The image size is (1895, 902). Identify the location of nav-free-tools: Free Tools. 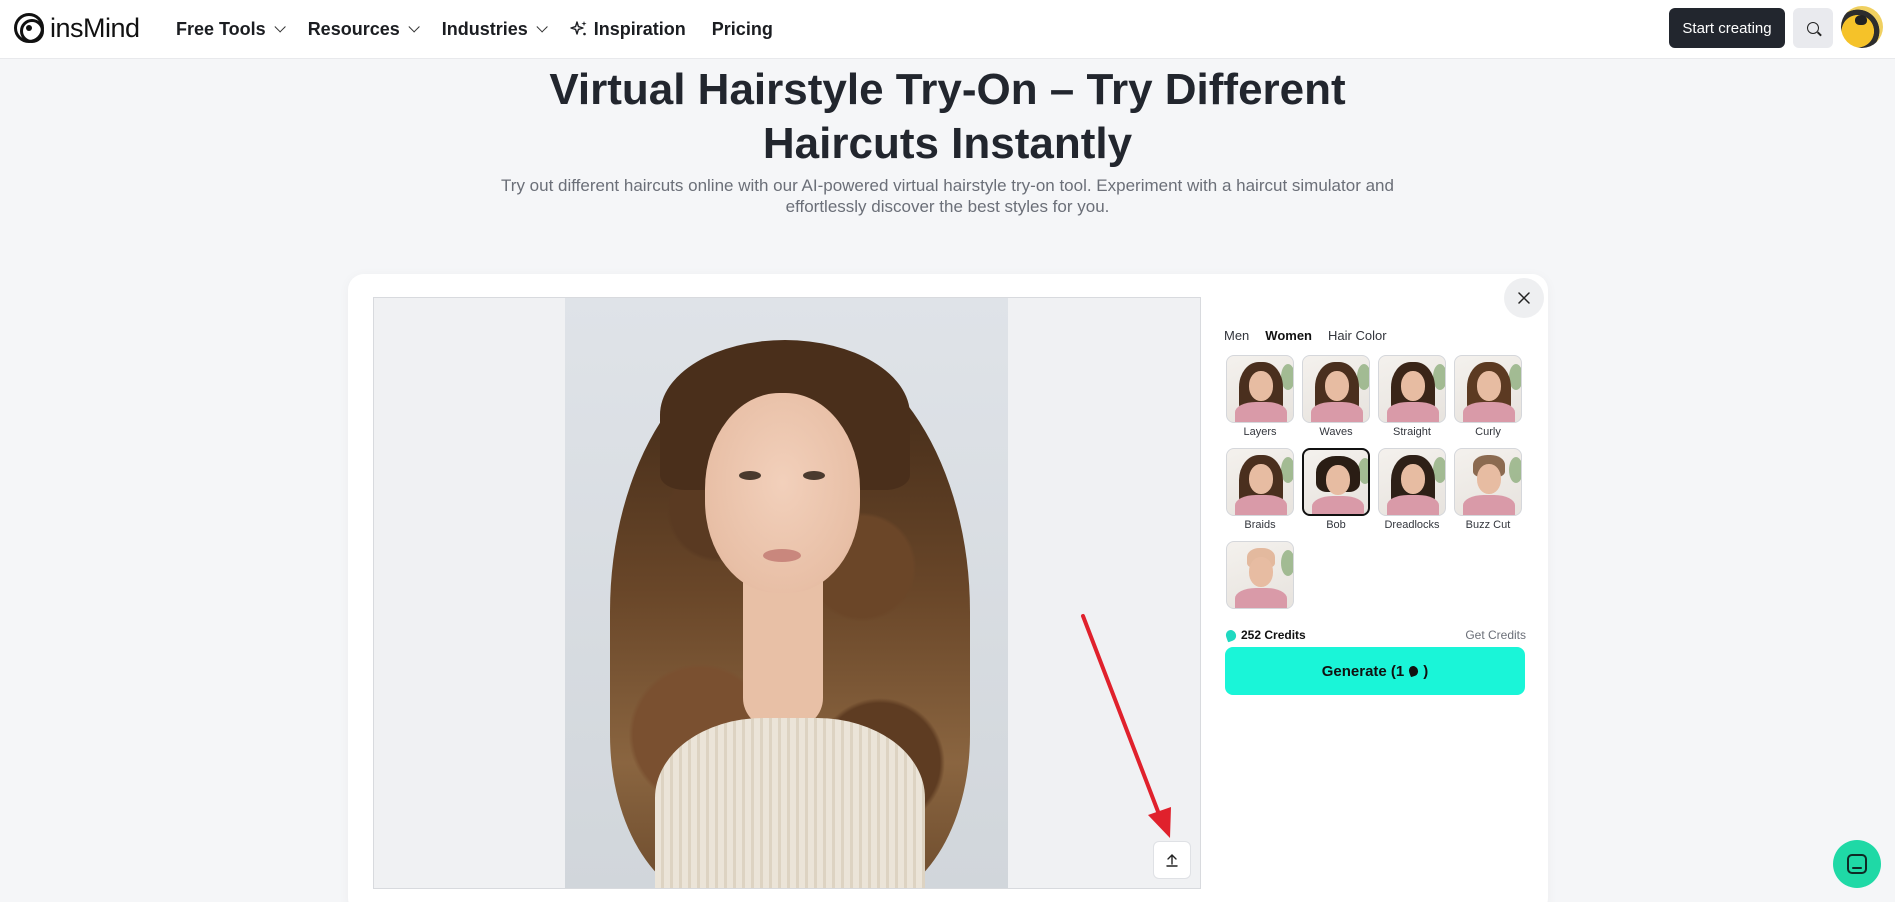
(231, 29).